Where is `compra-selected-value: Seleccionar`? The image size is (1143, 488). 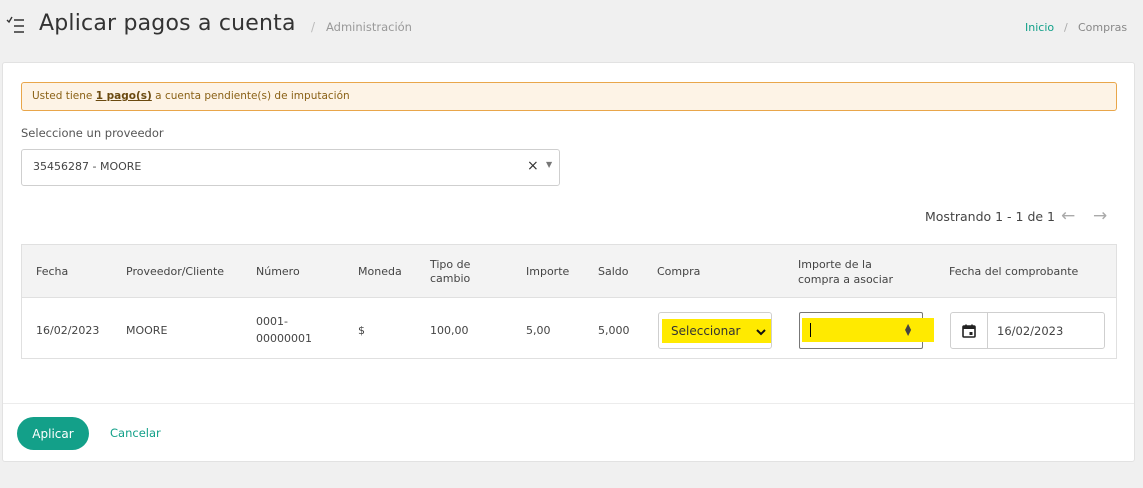 compra-selected-value: Seleccionar is located at coordinates (706, 331).